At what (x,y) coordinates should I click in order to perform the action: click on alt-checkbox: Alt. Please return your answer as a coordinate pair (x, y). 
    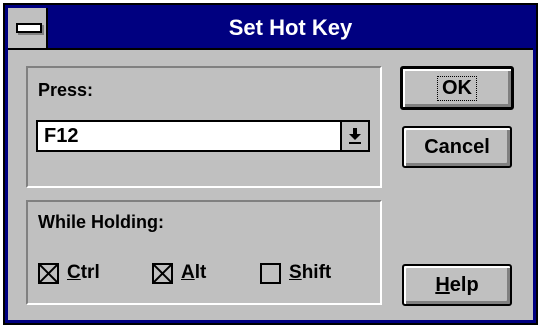
    Looking at the image, I should click on (179, 273).